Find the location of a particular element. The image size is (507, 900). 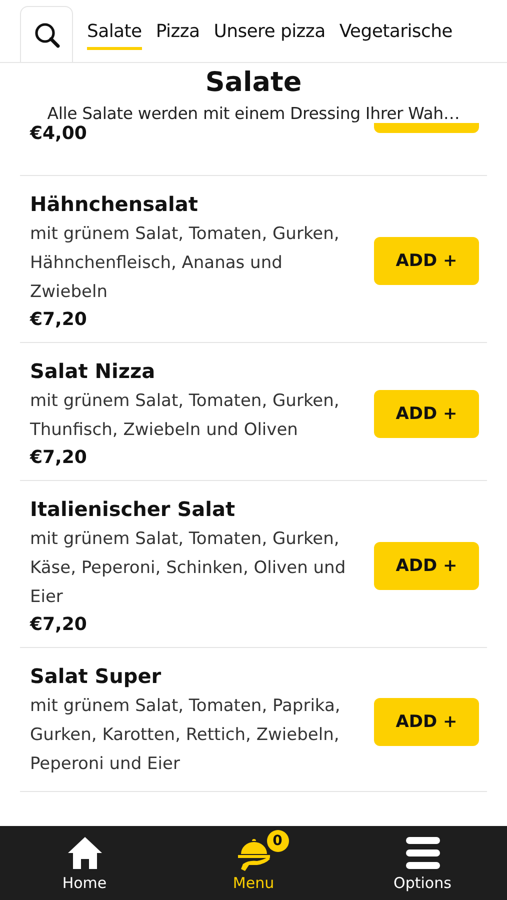

category-tab: Salate is located at coordinates (114, 35).